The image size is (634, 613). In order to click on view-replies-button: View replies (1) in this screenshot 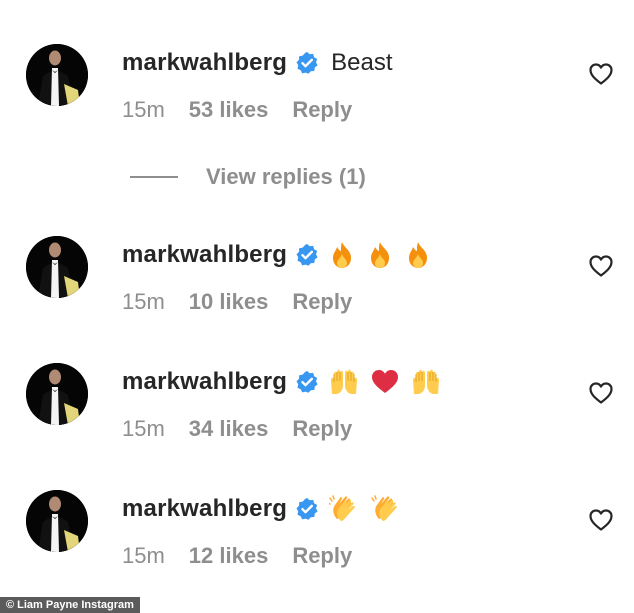, I will do `click(248, 177)`.